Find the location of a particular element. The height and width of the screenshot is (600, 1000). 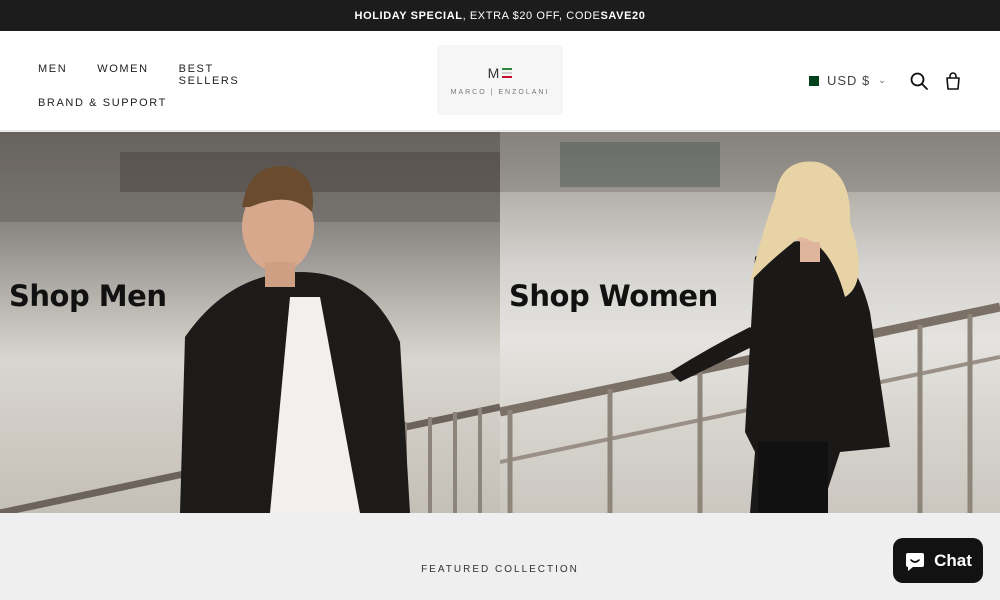

nav-women: WOMEN is located at coordinates (122, 75).